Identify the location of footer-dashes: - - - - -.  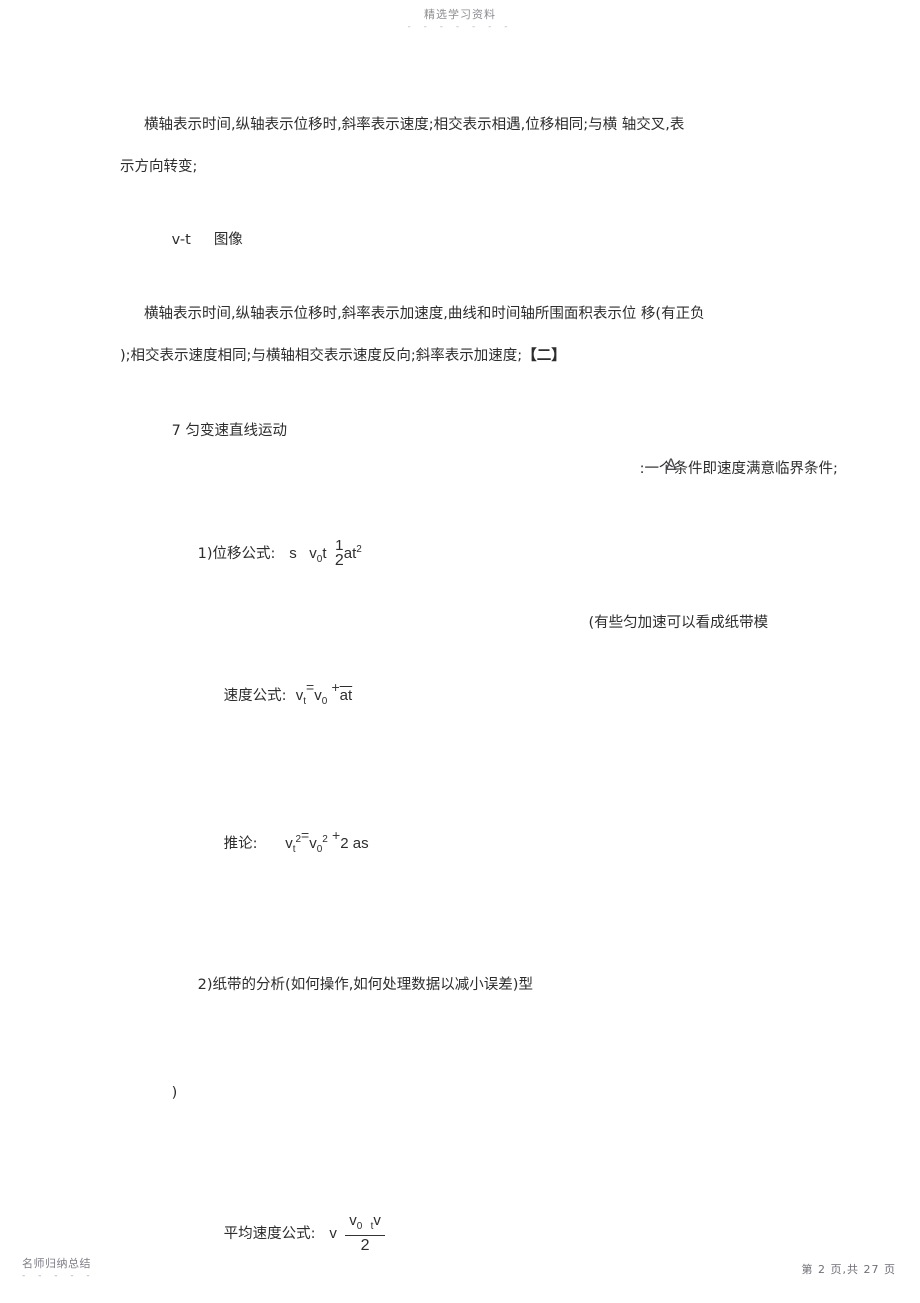
(58, 1276).